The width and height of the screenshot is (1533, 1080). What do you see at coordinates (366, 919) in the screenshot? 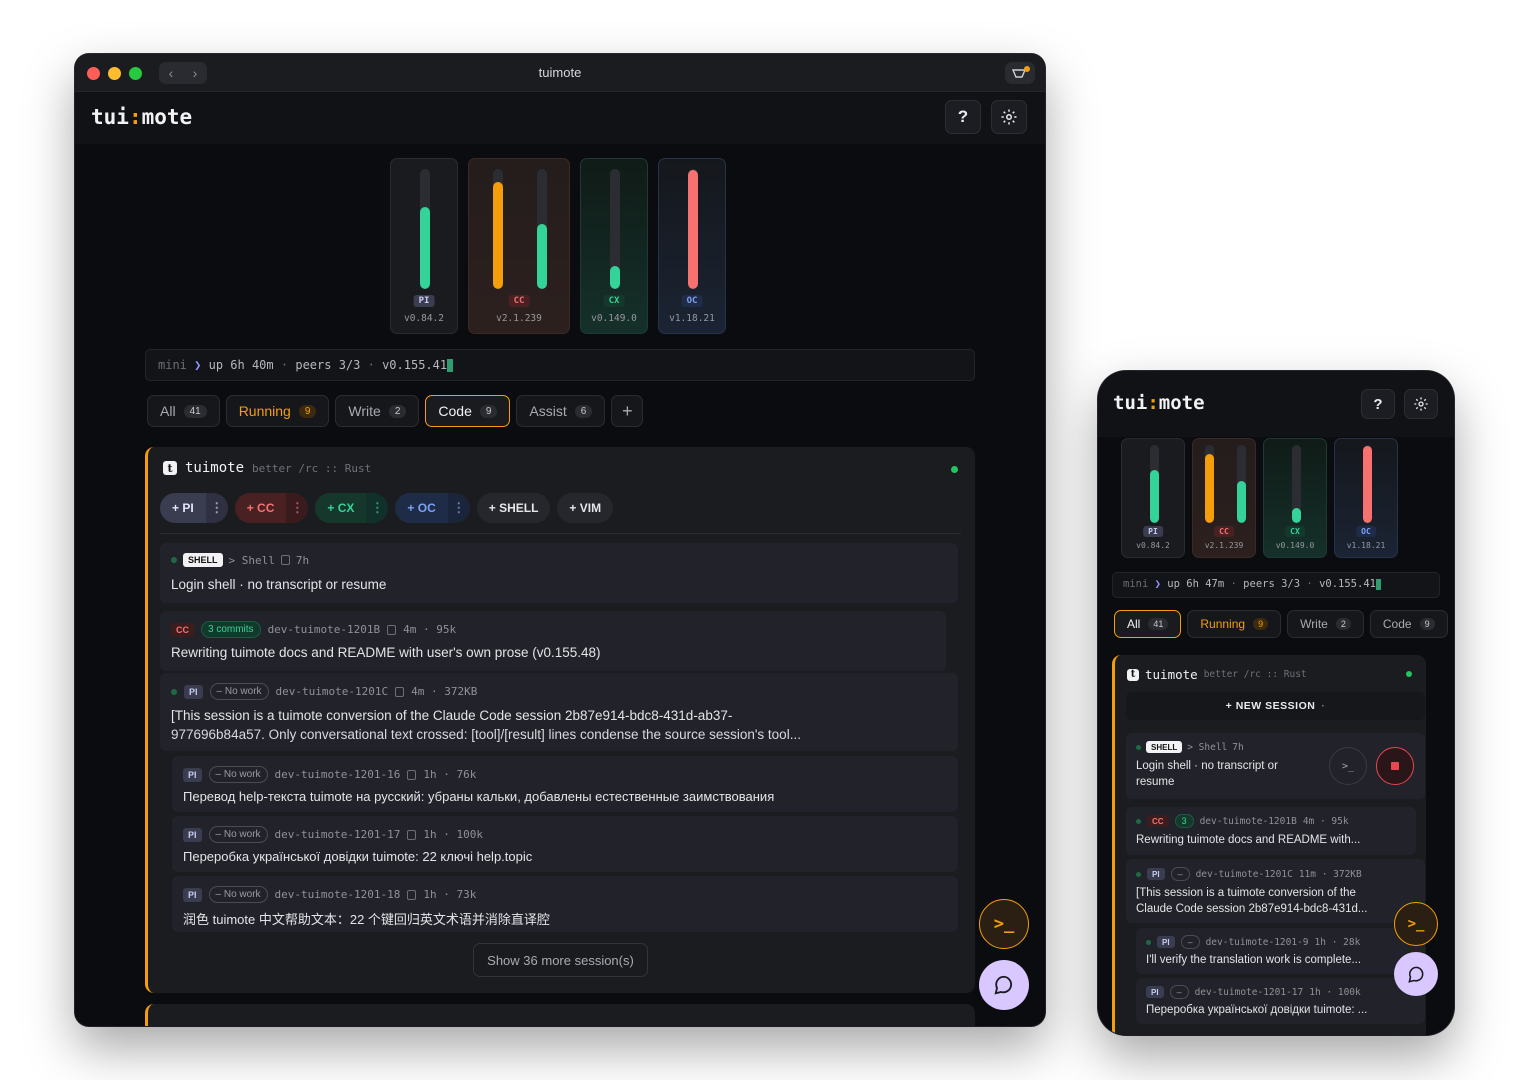
I see `session-summary: 润色 tuimote 中文帮助文本：22 个键回归英文术语并消除直译腔` at bounding box center [366, 919].